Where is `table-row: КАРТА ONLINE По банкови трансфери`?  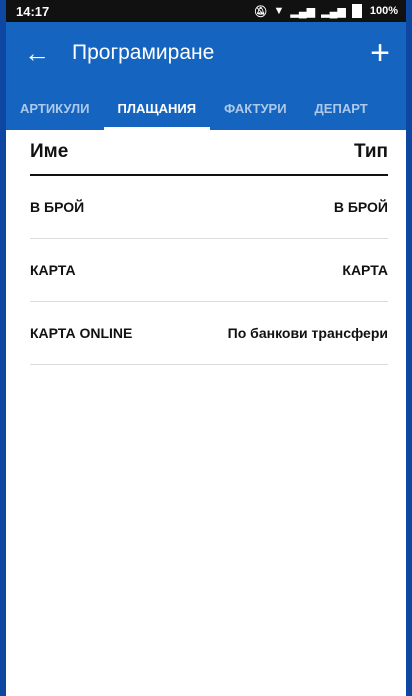 table-row: КАРТА ONLINE По банкови трансфери is located at coordinates (209, 333).